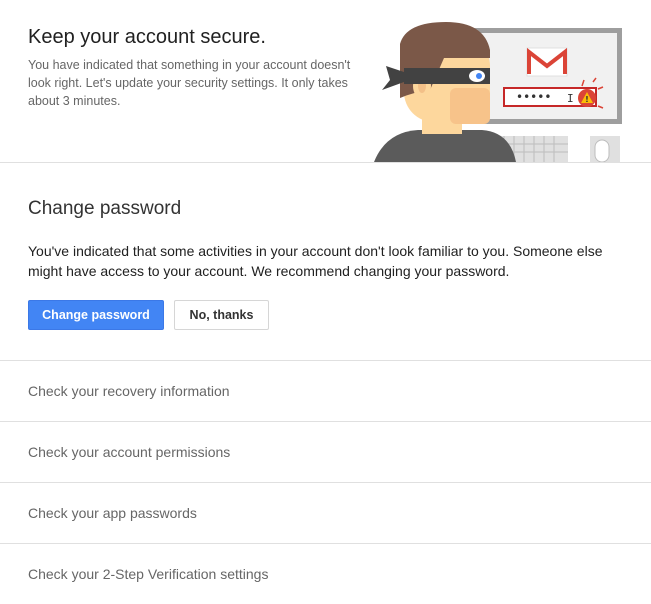 Image resolution: width=651 pixels, height=604 pixels. What do you see at coordinates (570, 98) in the screenshot?
I see `text-cursor-icon: I` at bounding box center [570, 98].